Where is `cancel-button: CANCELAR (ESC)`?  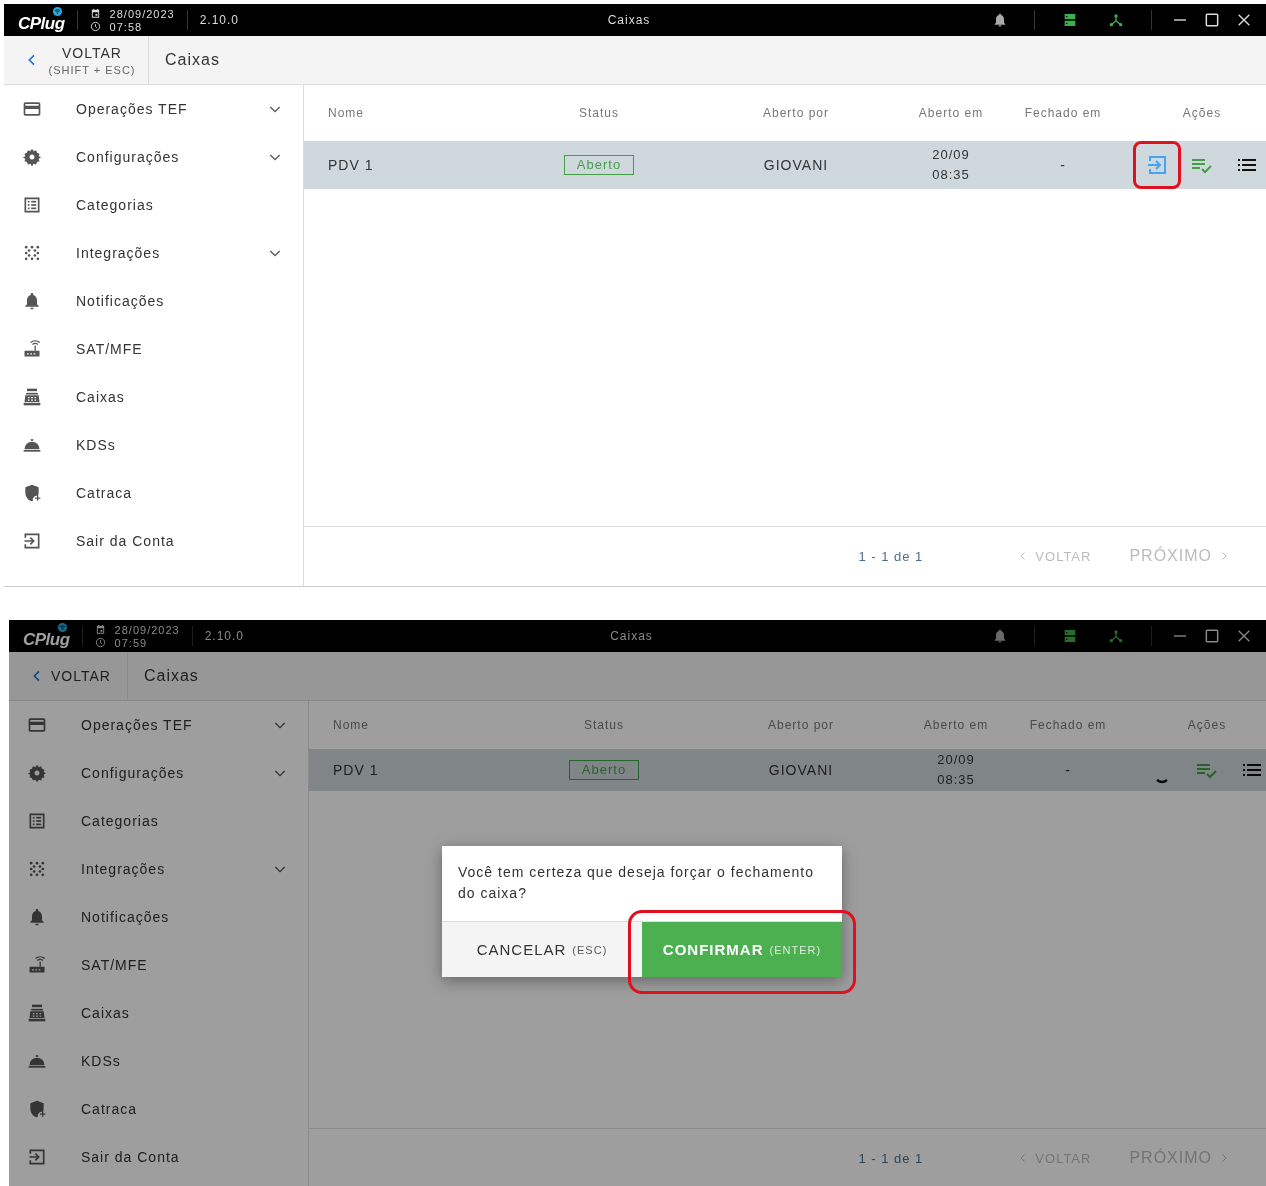
cancel-button: CANCELAR (ESC) is located at coordinates (542, 949).